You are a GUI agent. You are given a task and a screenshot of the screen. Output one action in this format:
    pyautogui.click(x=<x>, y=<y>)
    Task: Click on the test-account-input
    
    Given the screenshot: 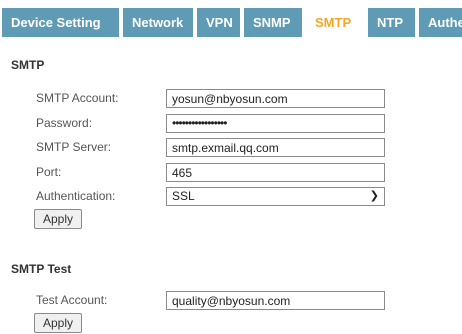 What is the action you would take?
    pyautogui.click(x=275, y=300)
    